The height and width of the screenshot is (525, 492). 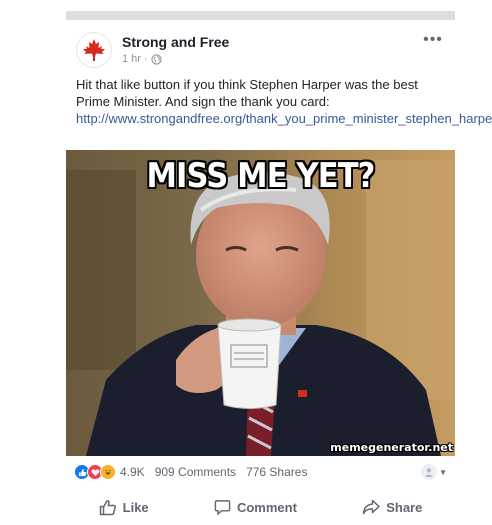 I want to click on share-icon, so click(x=371, y=507).